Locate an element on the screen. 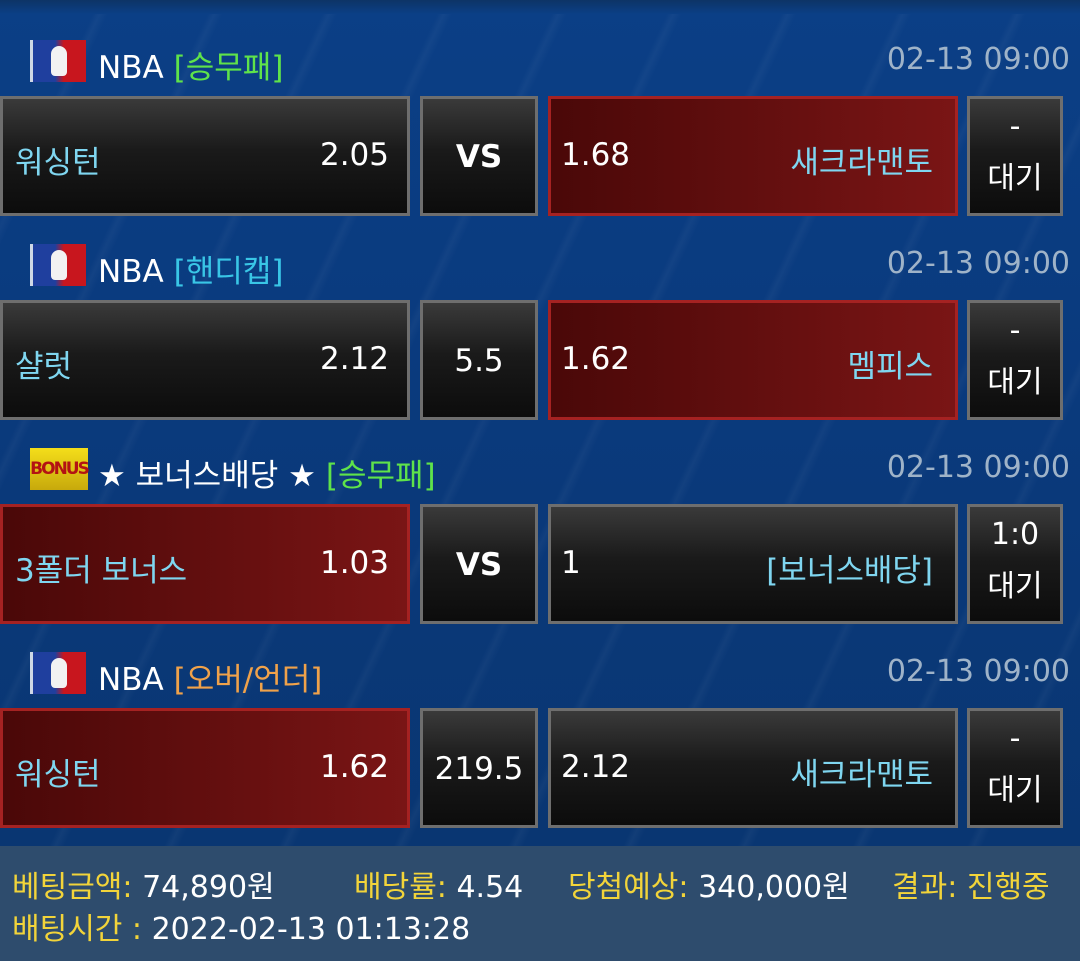 Image resolution: width=1080 pixels, height=961 pixels. away-bet-button: 1.62 멤피스 is located at coordinates (753, 360).